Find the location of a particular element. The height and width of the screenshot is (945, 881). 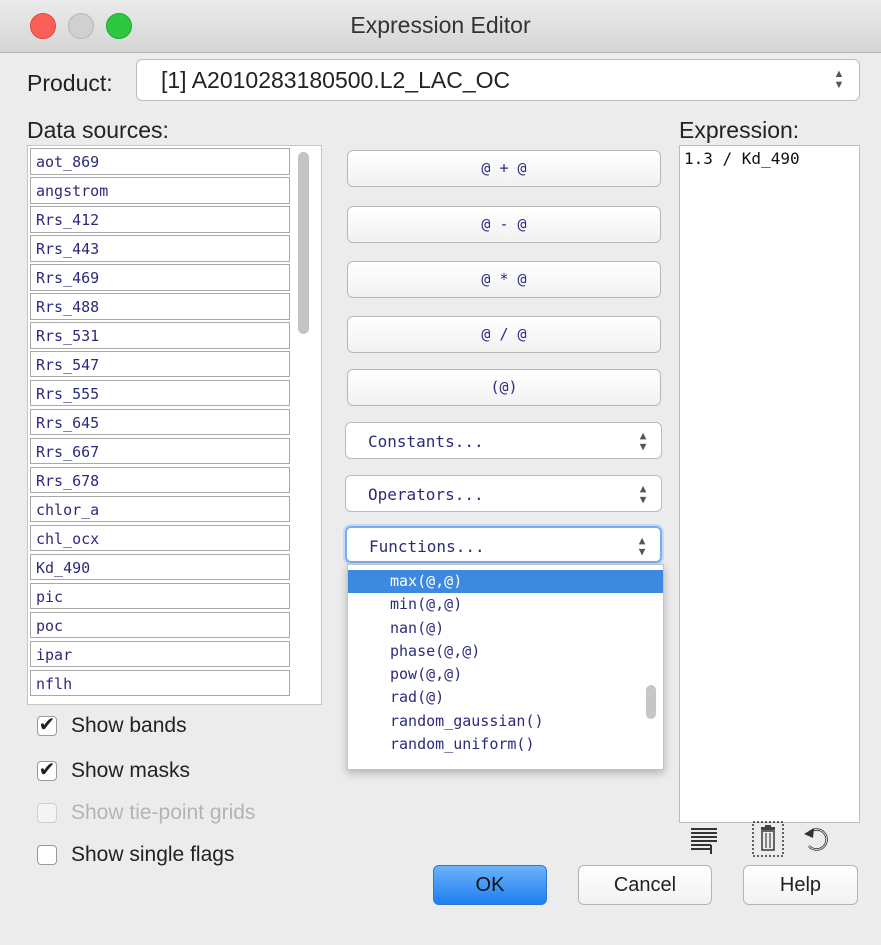

data-source-item: poc is located at coordinates (160, 625).